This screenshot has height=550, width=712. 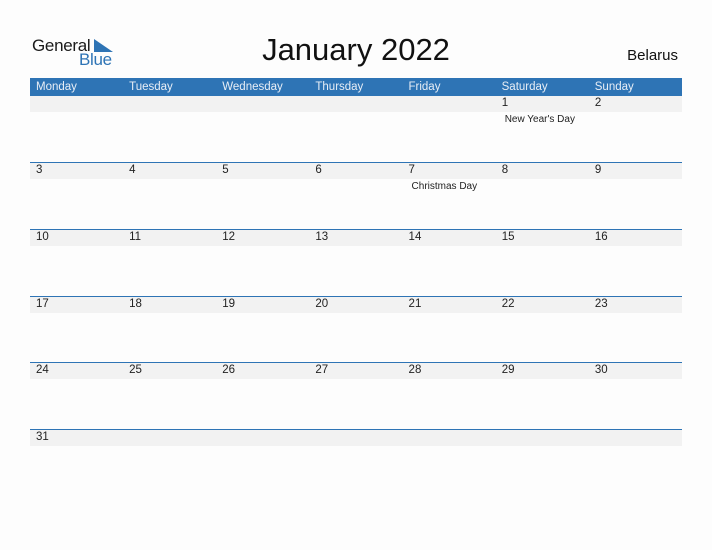 What do you see at coordinates (539, 119) in the screenshot?
I see `holiday-label: New Year's Day` at bounding box center [539, 119].